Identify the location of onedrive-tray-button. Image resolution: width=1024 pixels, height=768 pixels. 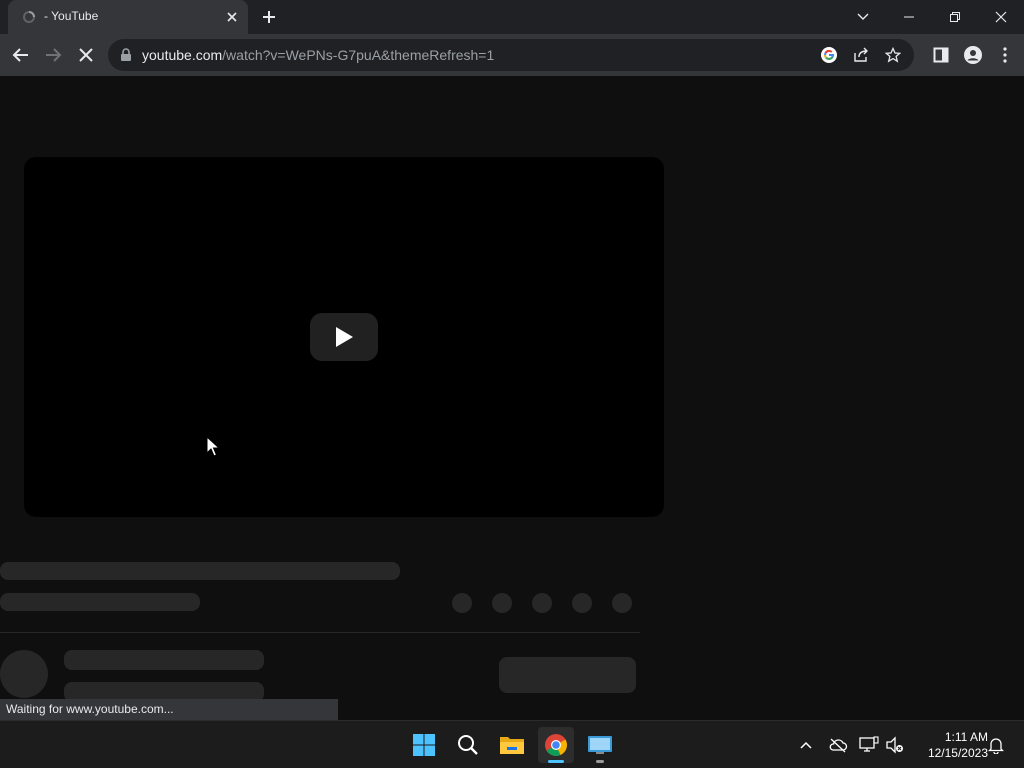
(838, 745).